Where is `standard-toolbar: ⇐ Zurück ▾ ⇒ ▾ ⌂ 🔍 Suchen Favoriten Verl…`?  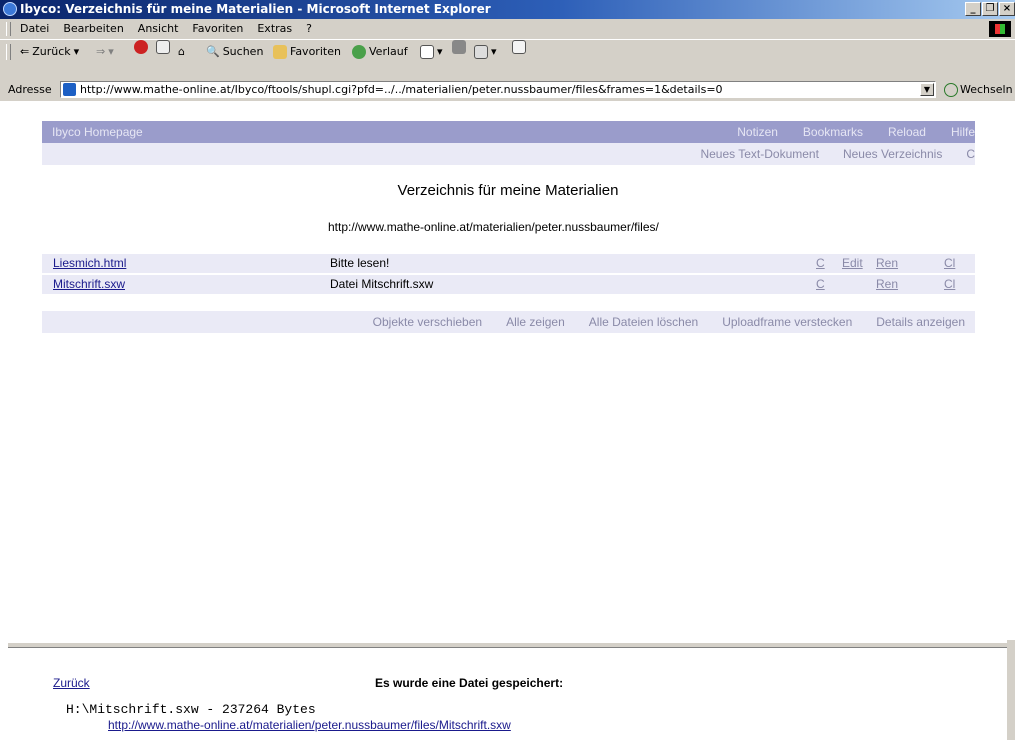
standard-toolbar: ⇐ Zurück ▾ ⇒ ▾ ⌂ 🔍 Suchen Favoriten Verl… is located at coordinates (507, 52).